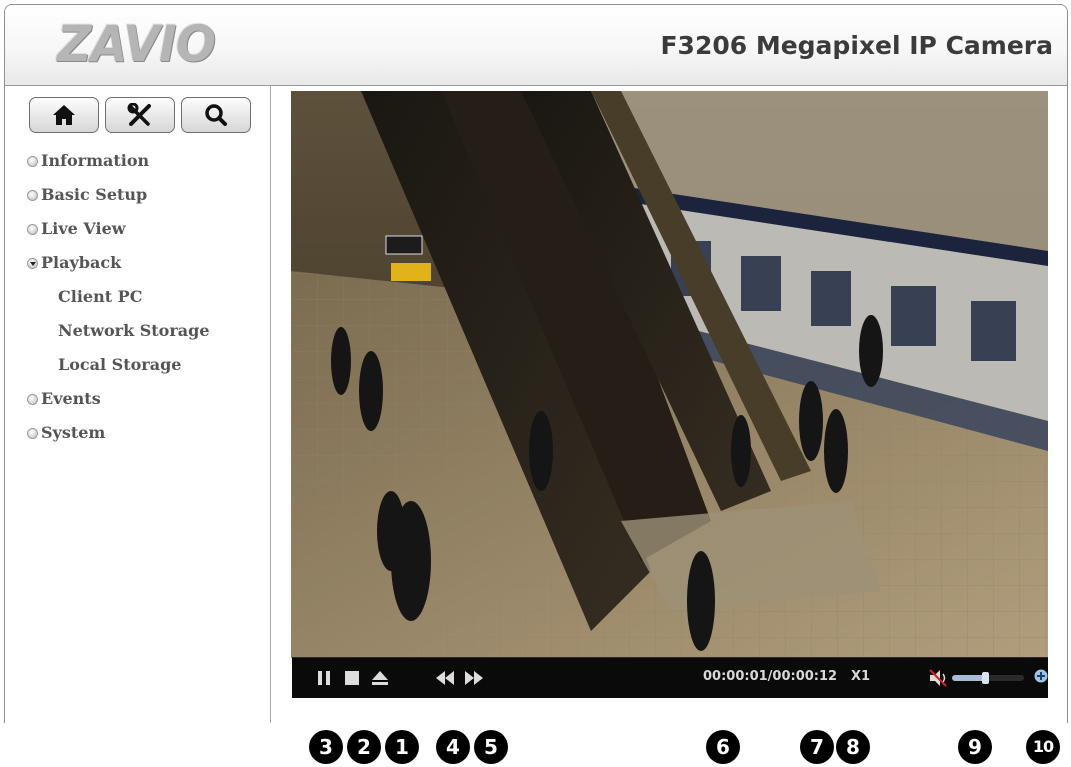 Image resolution: width=1071 pixels, height=767 pixels. I want to click on callout-badge: 7, so click(817, 747).